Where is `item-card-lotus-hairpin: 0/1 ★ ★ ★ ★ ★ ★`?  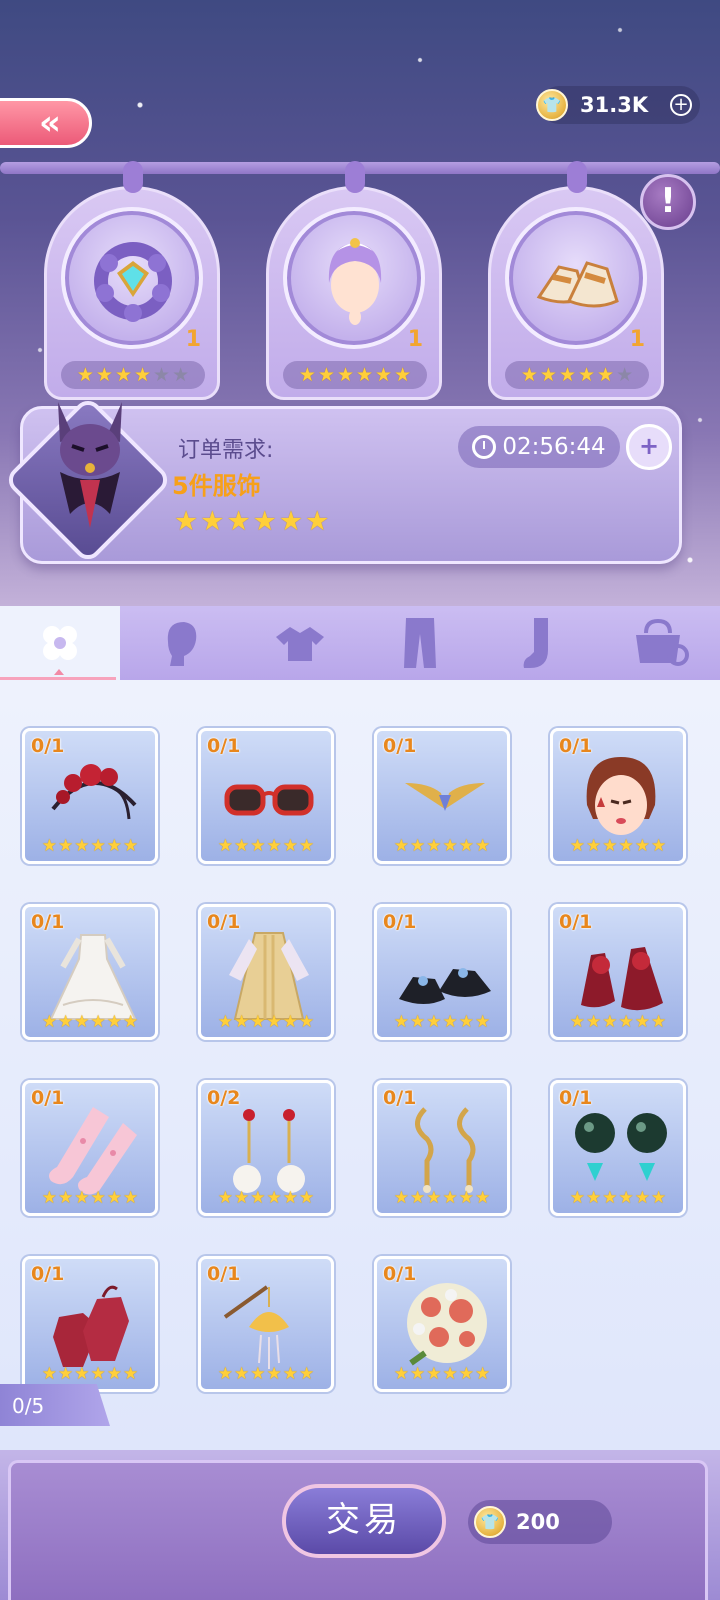 item-card-lotus-hairpin: 0/1 ★ ★ ★ ★ ★ ★ is located at coordinates (266, 1324).